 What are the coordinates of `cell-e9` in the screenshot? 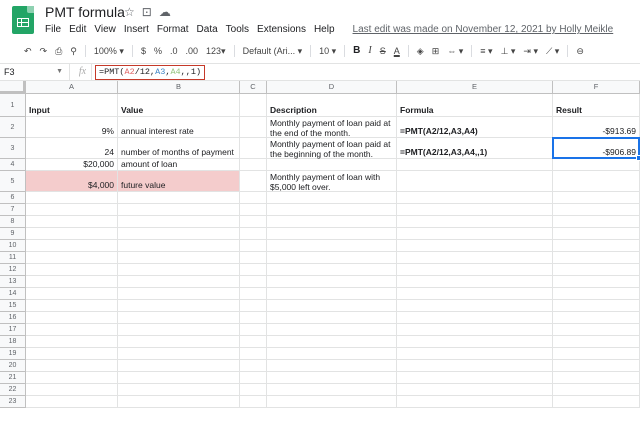 It's located at (475, 234).